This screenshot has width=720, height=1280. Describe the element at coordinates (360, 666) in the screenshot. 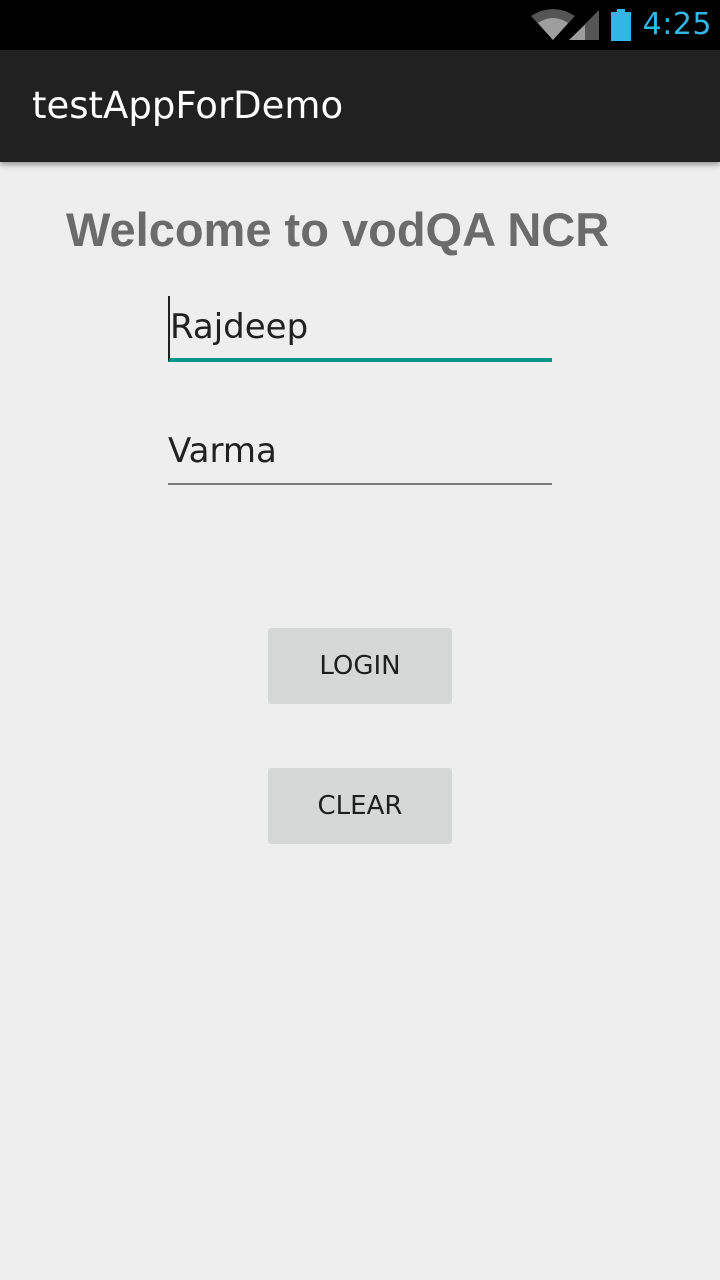

I see `login-button: LOGIN` at that location.